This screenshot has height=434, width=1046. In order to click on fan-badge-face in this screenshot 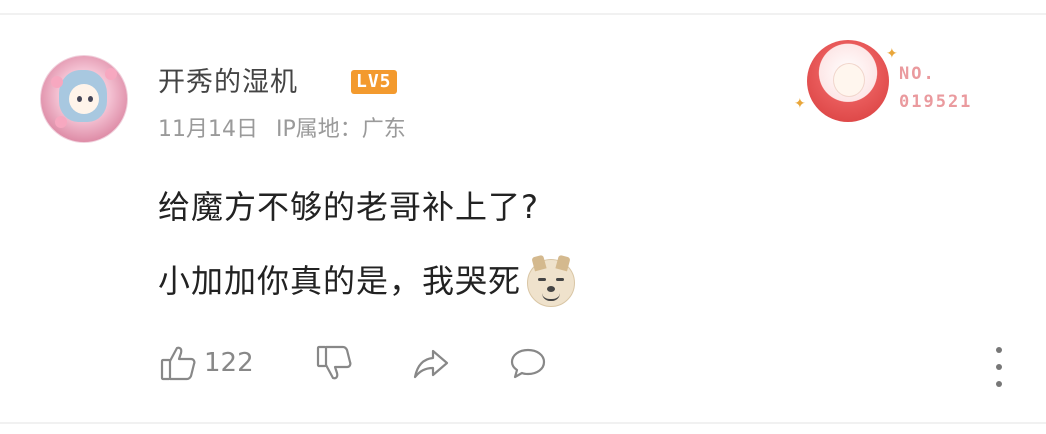, I will do `click(849, 80)`.